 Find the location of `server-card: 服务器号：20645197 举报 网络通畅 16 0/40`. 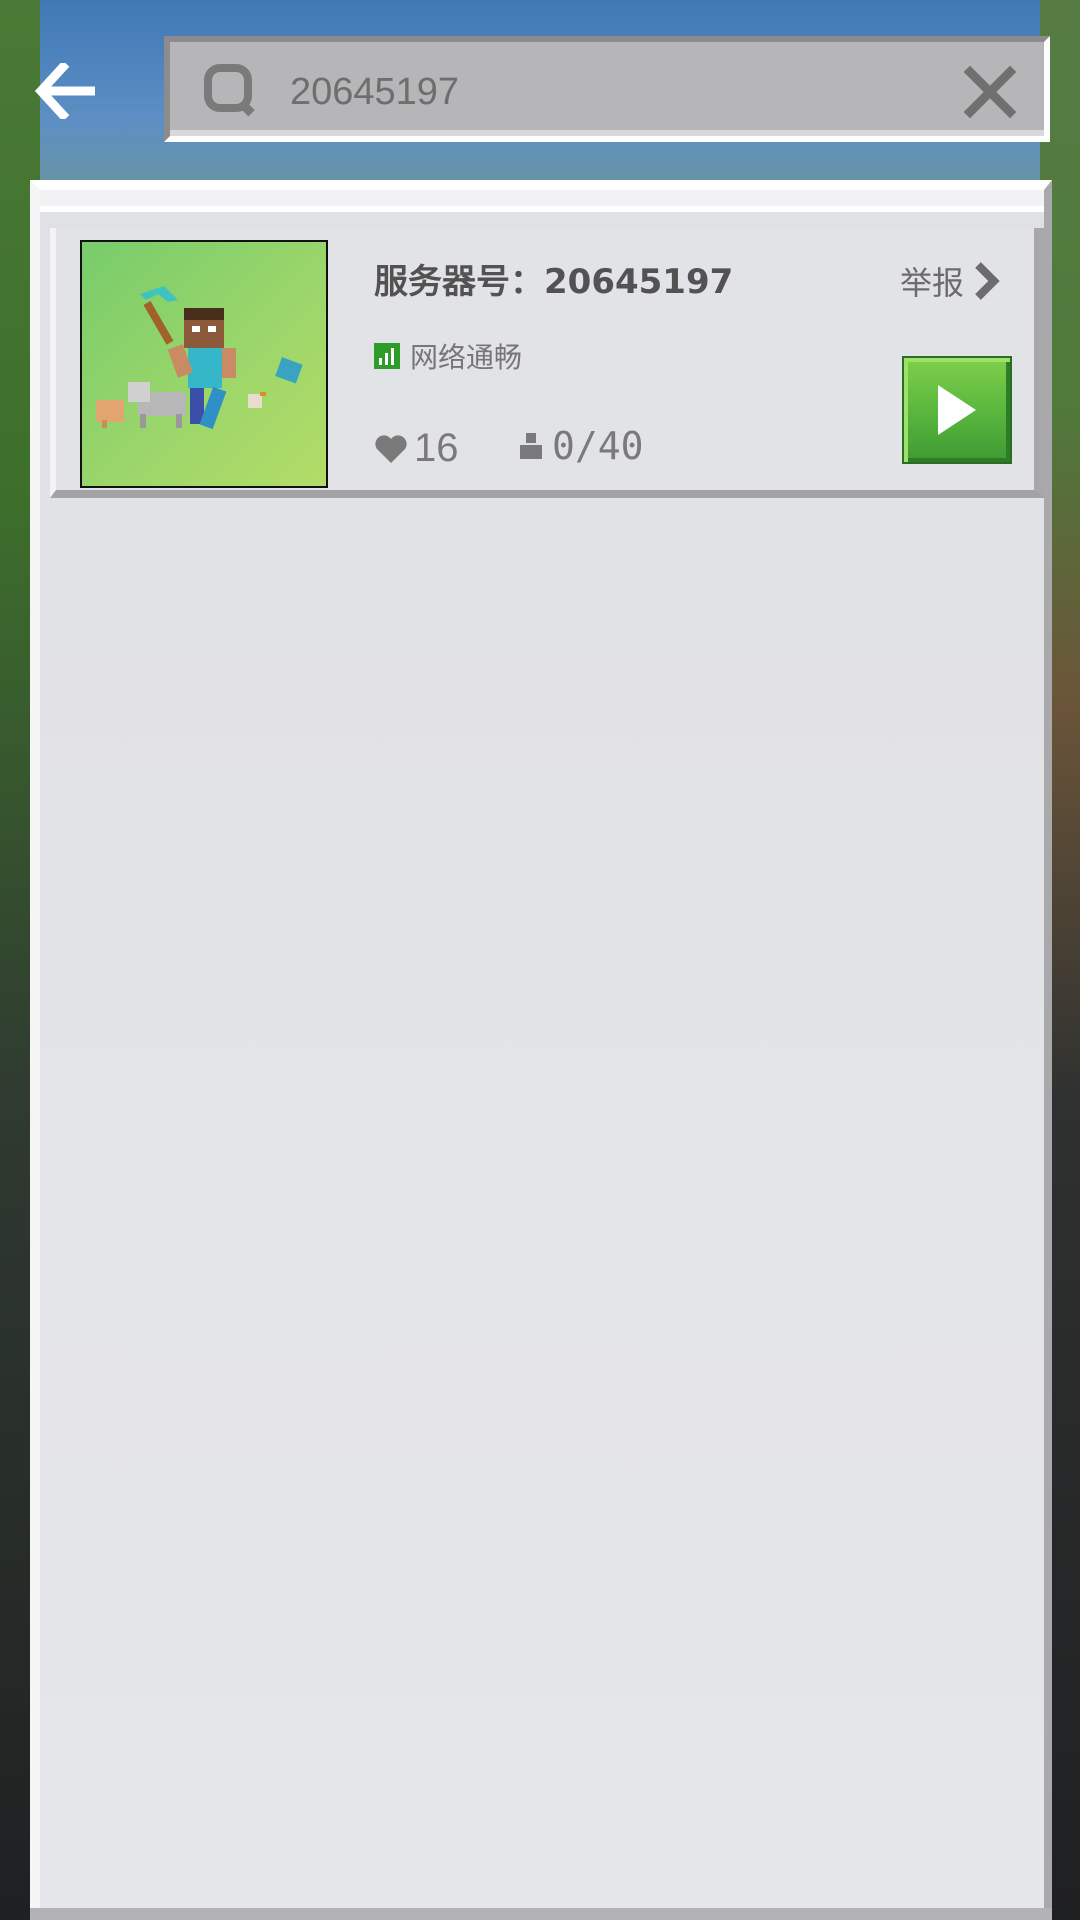

server-card: 服务器号：20645197 举报 网络通畅 16 0/40 is located at coordinates (547, 363).